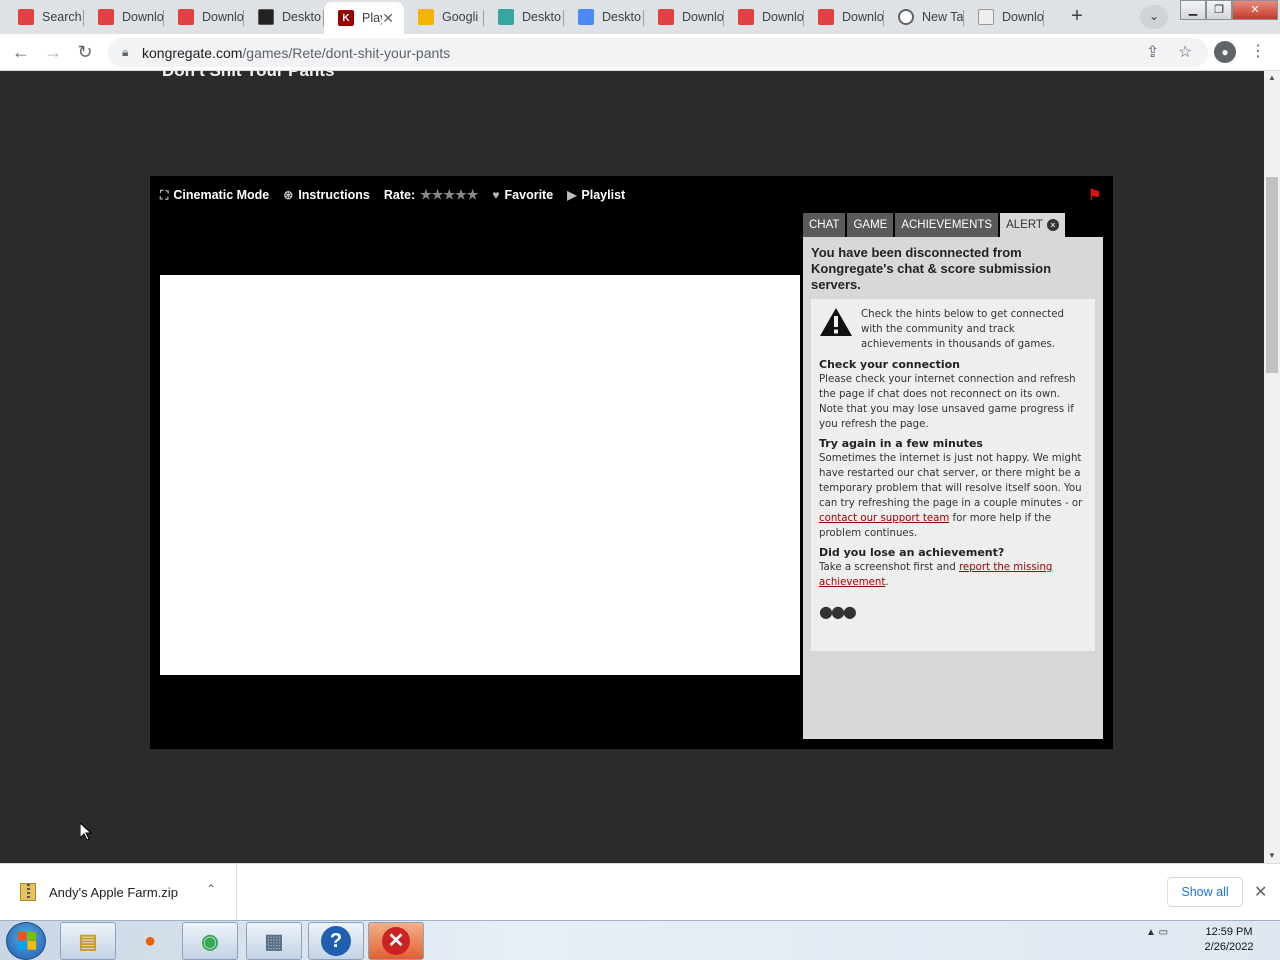  I want to click on instructions-button: ⊛ Instructions, so click(326, 195).